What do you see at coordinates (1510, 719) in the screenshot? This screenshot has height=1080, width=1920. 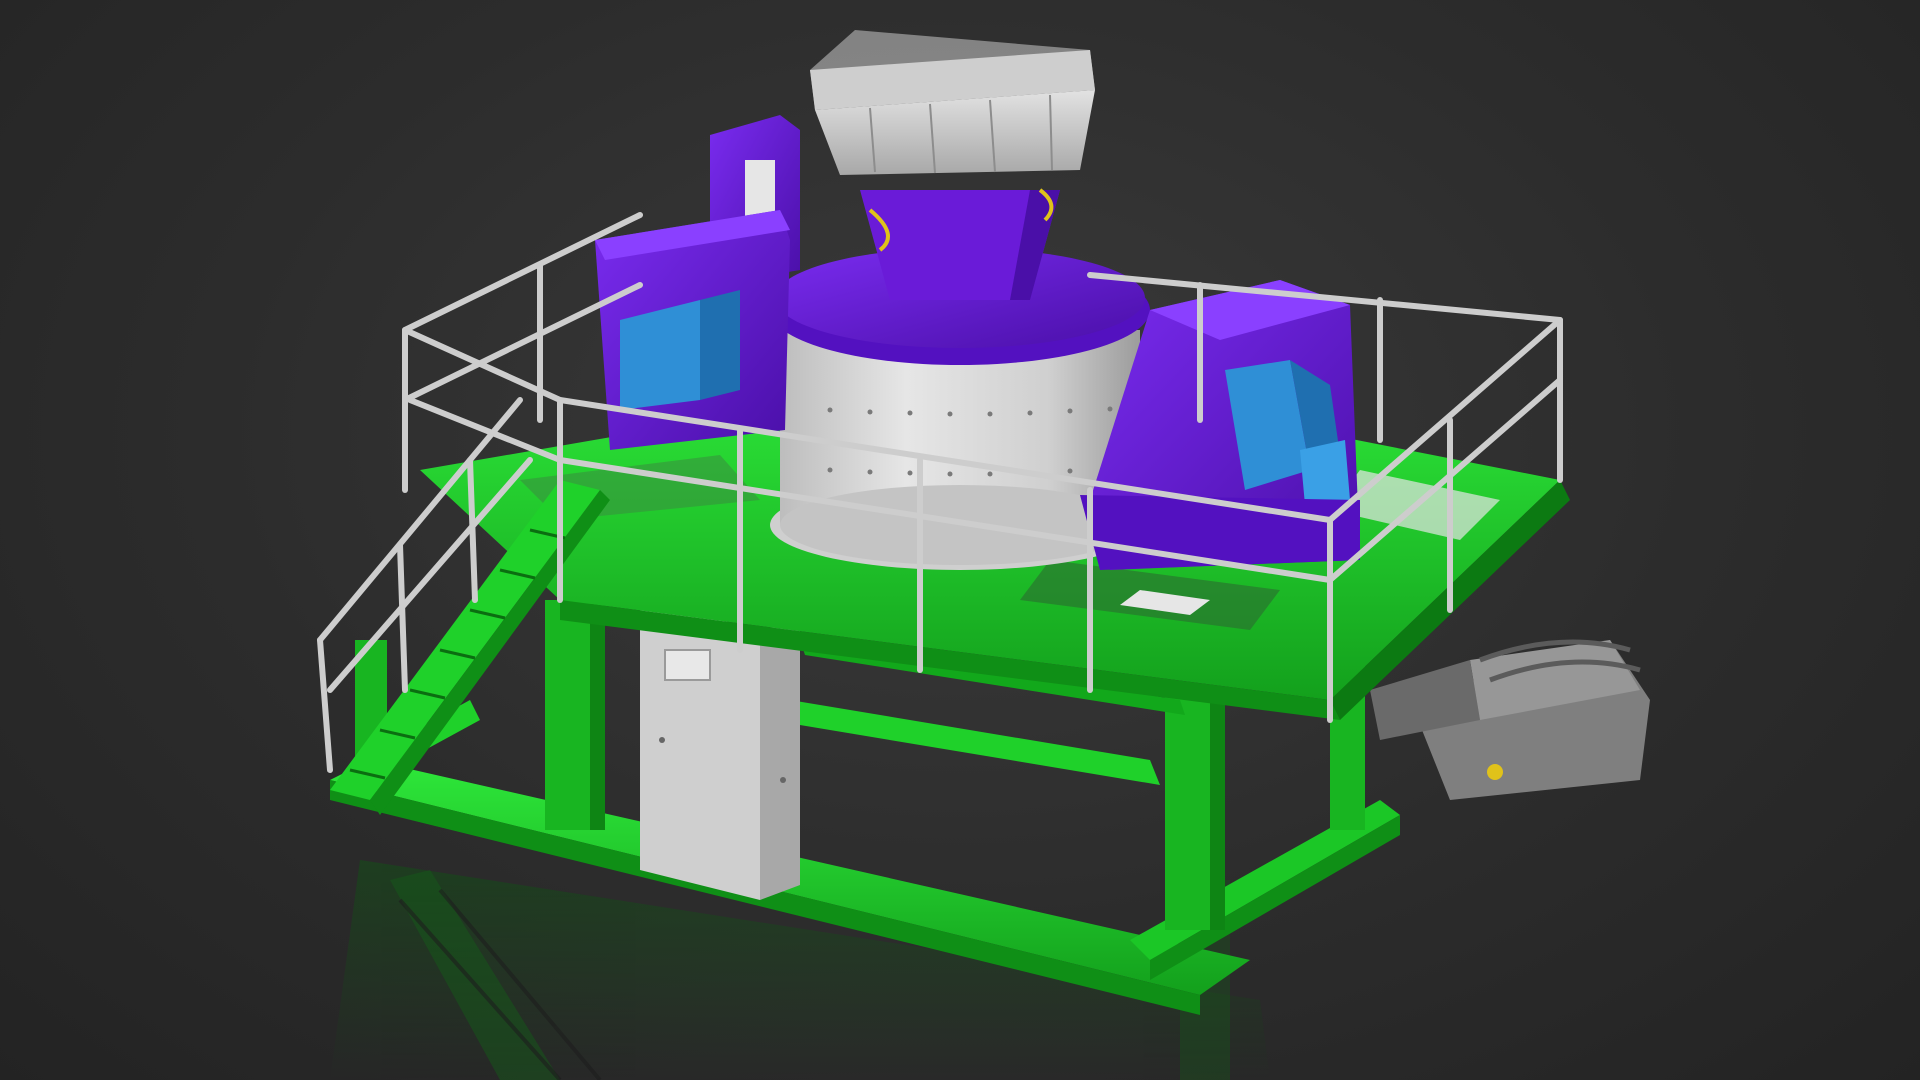 I see `discharge-conveyor` at bounding box center [1510, 719].